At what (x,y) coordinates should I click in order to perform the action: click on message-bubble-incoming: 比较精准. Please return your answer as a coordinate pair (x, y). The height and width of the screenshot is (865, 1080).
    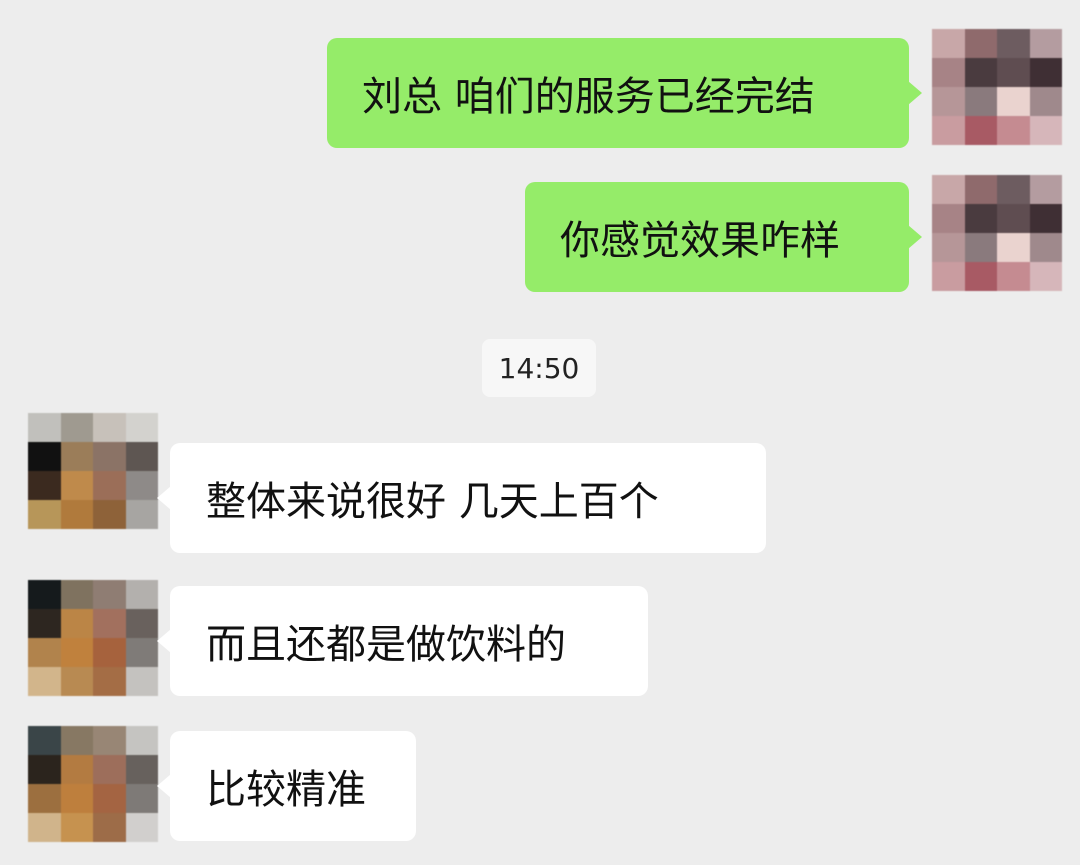
    Looking at the image, I should click on (286, 786).